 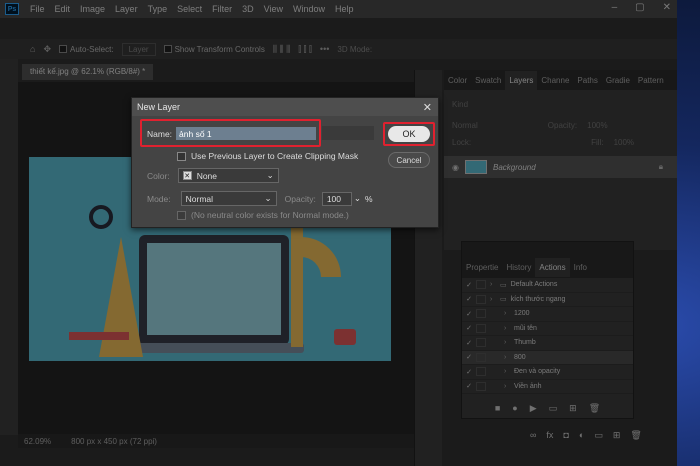 What do you see at coordinates (181, 215) in the screenshot?
I see `neutral-checkbox` at bounding box center [181, 215].